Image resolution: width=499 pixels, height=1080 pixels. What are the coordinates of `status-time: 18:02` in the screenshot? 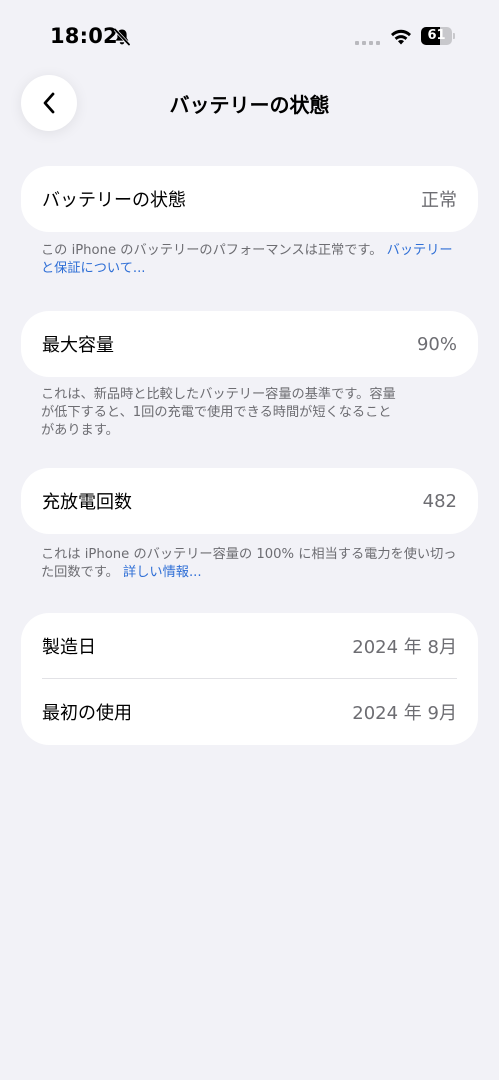 It's located at (84, 36).